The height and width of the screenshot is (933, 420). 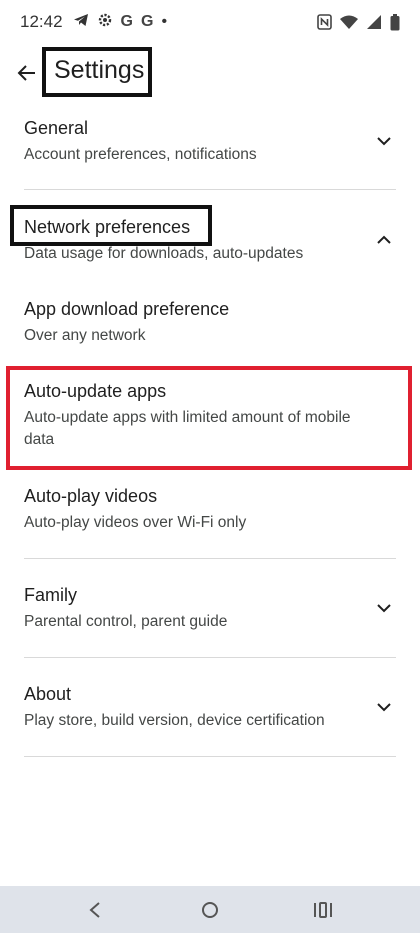 I want to click on family-sub: Parental control, parent guide, so click(x=126, y=621).